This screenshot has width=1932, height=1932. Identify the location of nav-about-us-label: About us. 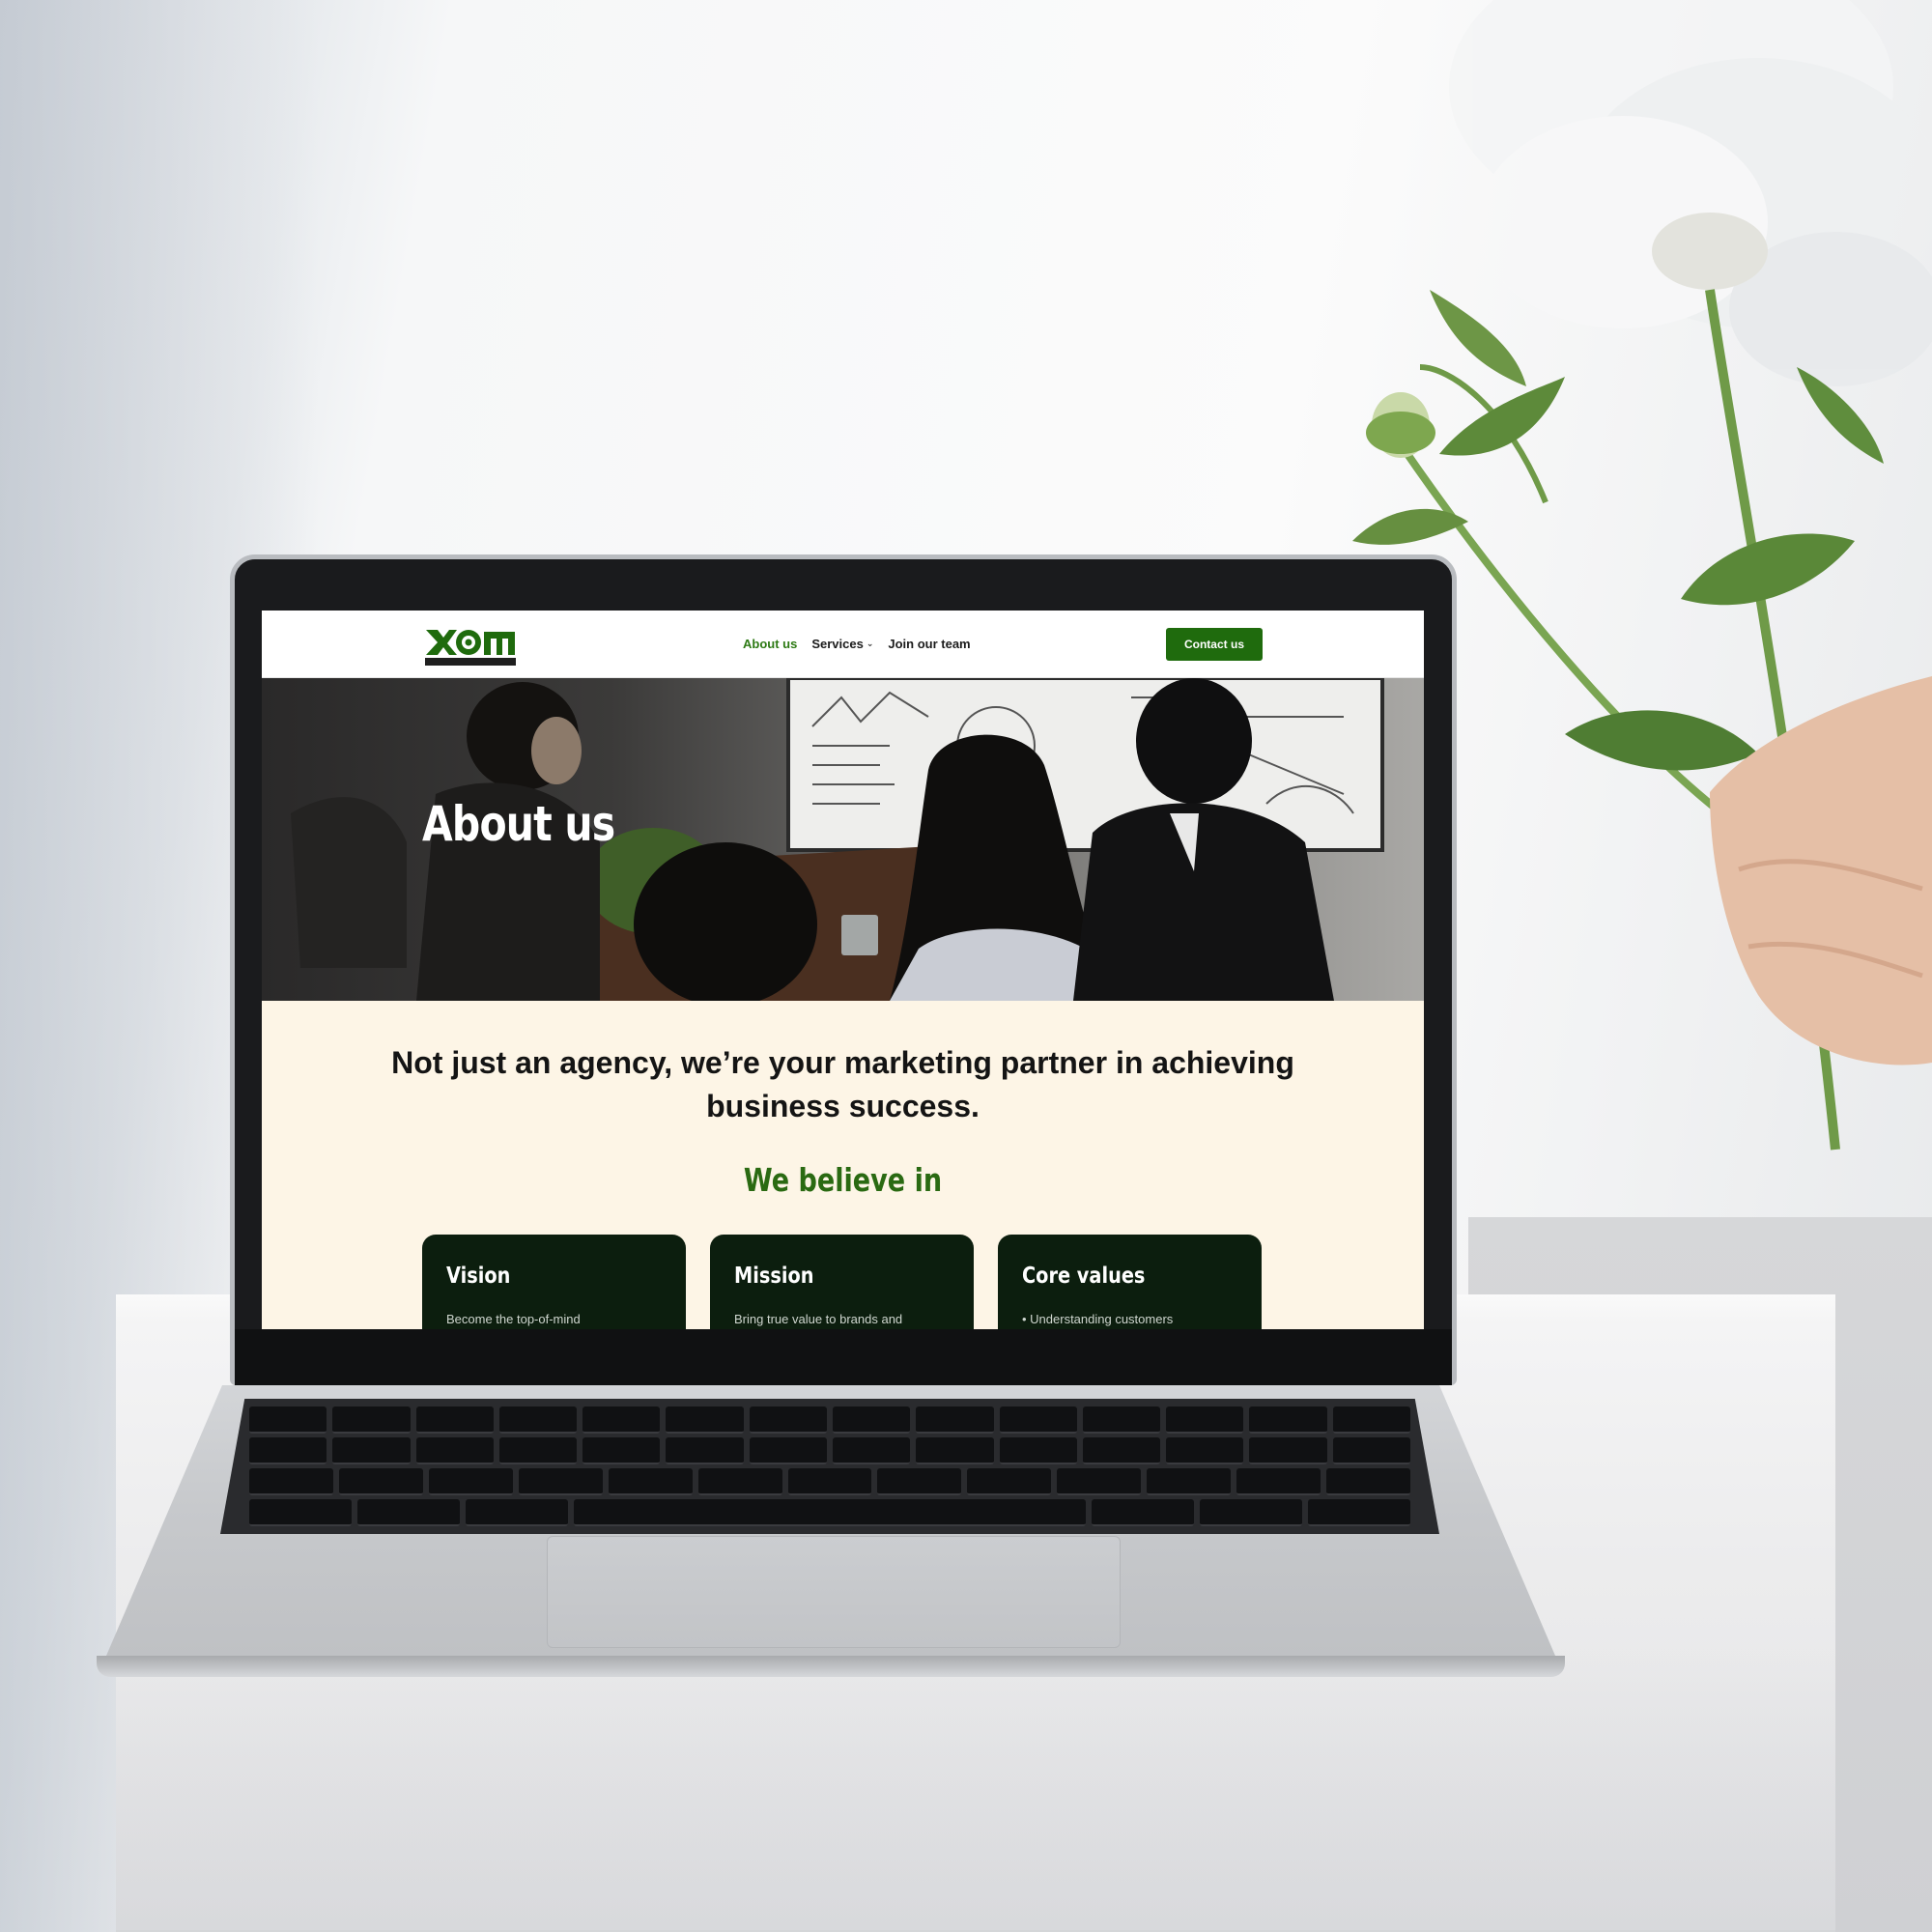
(770, 644).